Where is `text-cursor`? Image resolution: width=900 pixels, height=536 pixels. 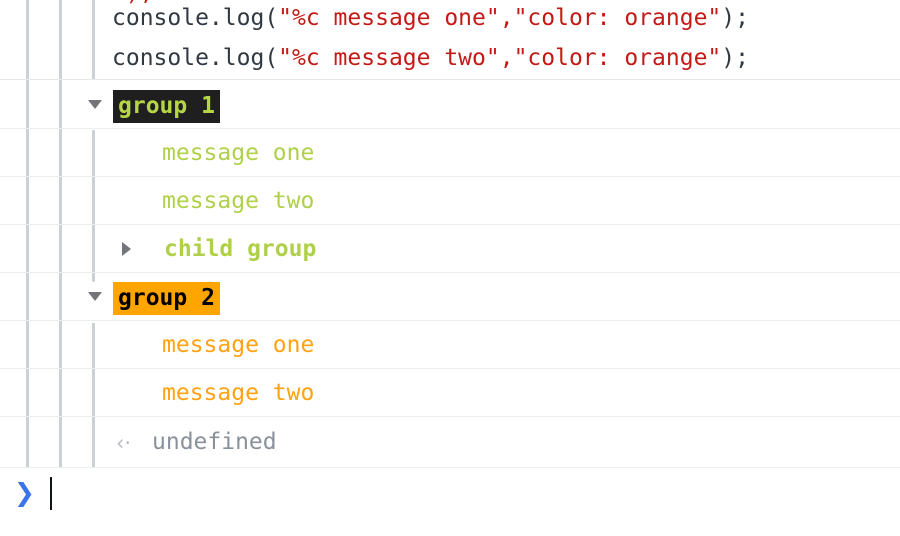
text-cursor is located at coordinates (51, 493).